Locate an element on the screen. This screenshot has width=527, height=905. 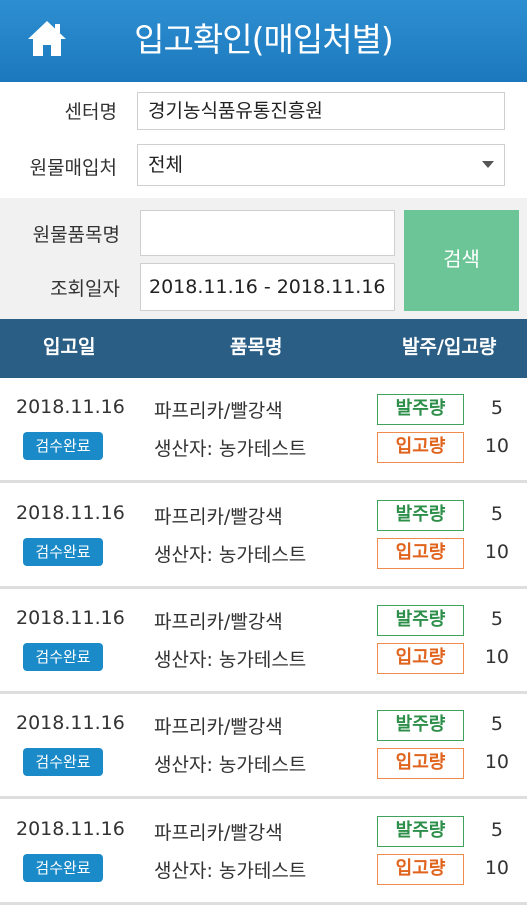
date-label: 조회일자 is located at coordinates (85, 289).